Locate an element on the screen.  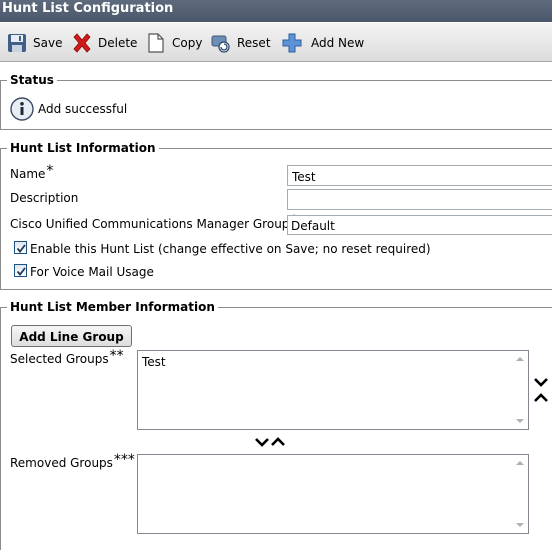
enable-hunt-list-checkbox is located at coordinates (20, 247).